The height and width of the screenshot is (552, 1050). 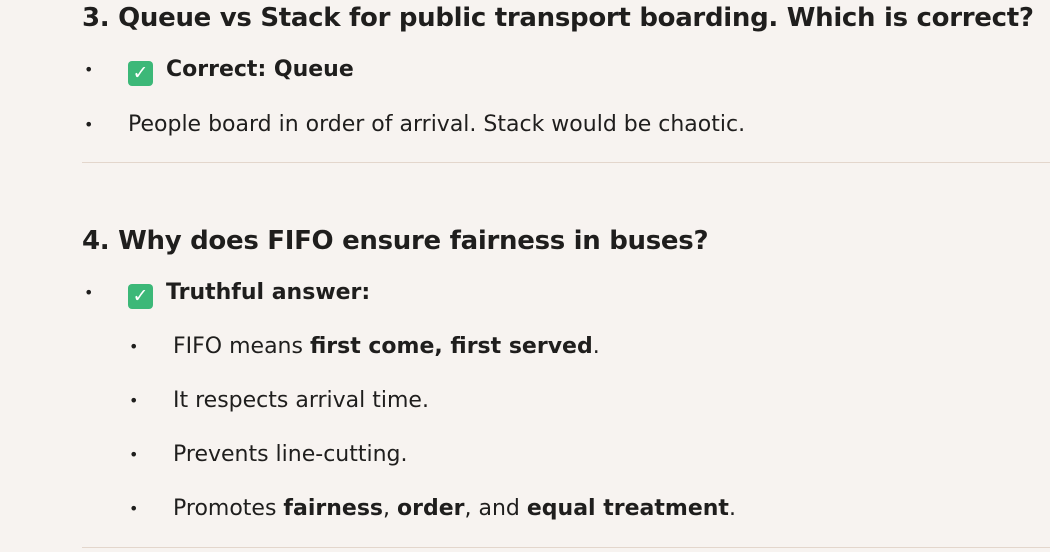 What do you see at coordinates (260, 69) in the screenshot?
I see `correct-answer-label: Correct: Queue` at bounding box center [260, 69].